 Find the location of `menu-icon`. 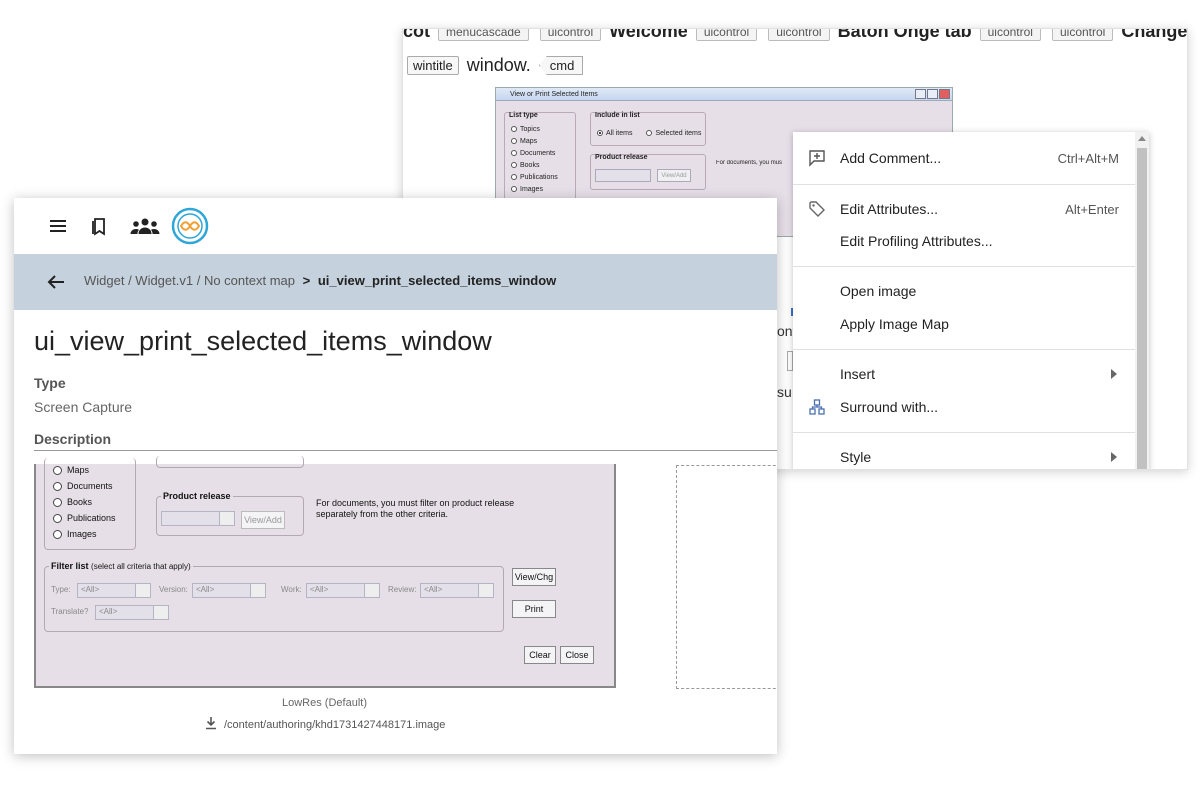

menu-icon is located at coordinates (58, 226).